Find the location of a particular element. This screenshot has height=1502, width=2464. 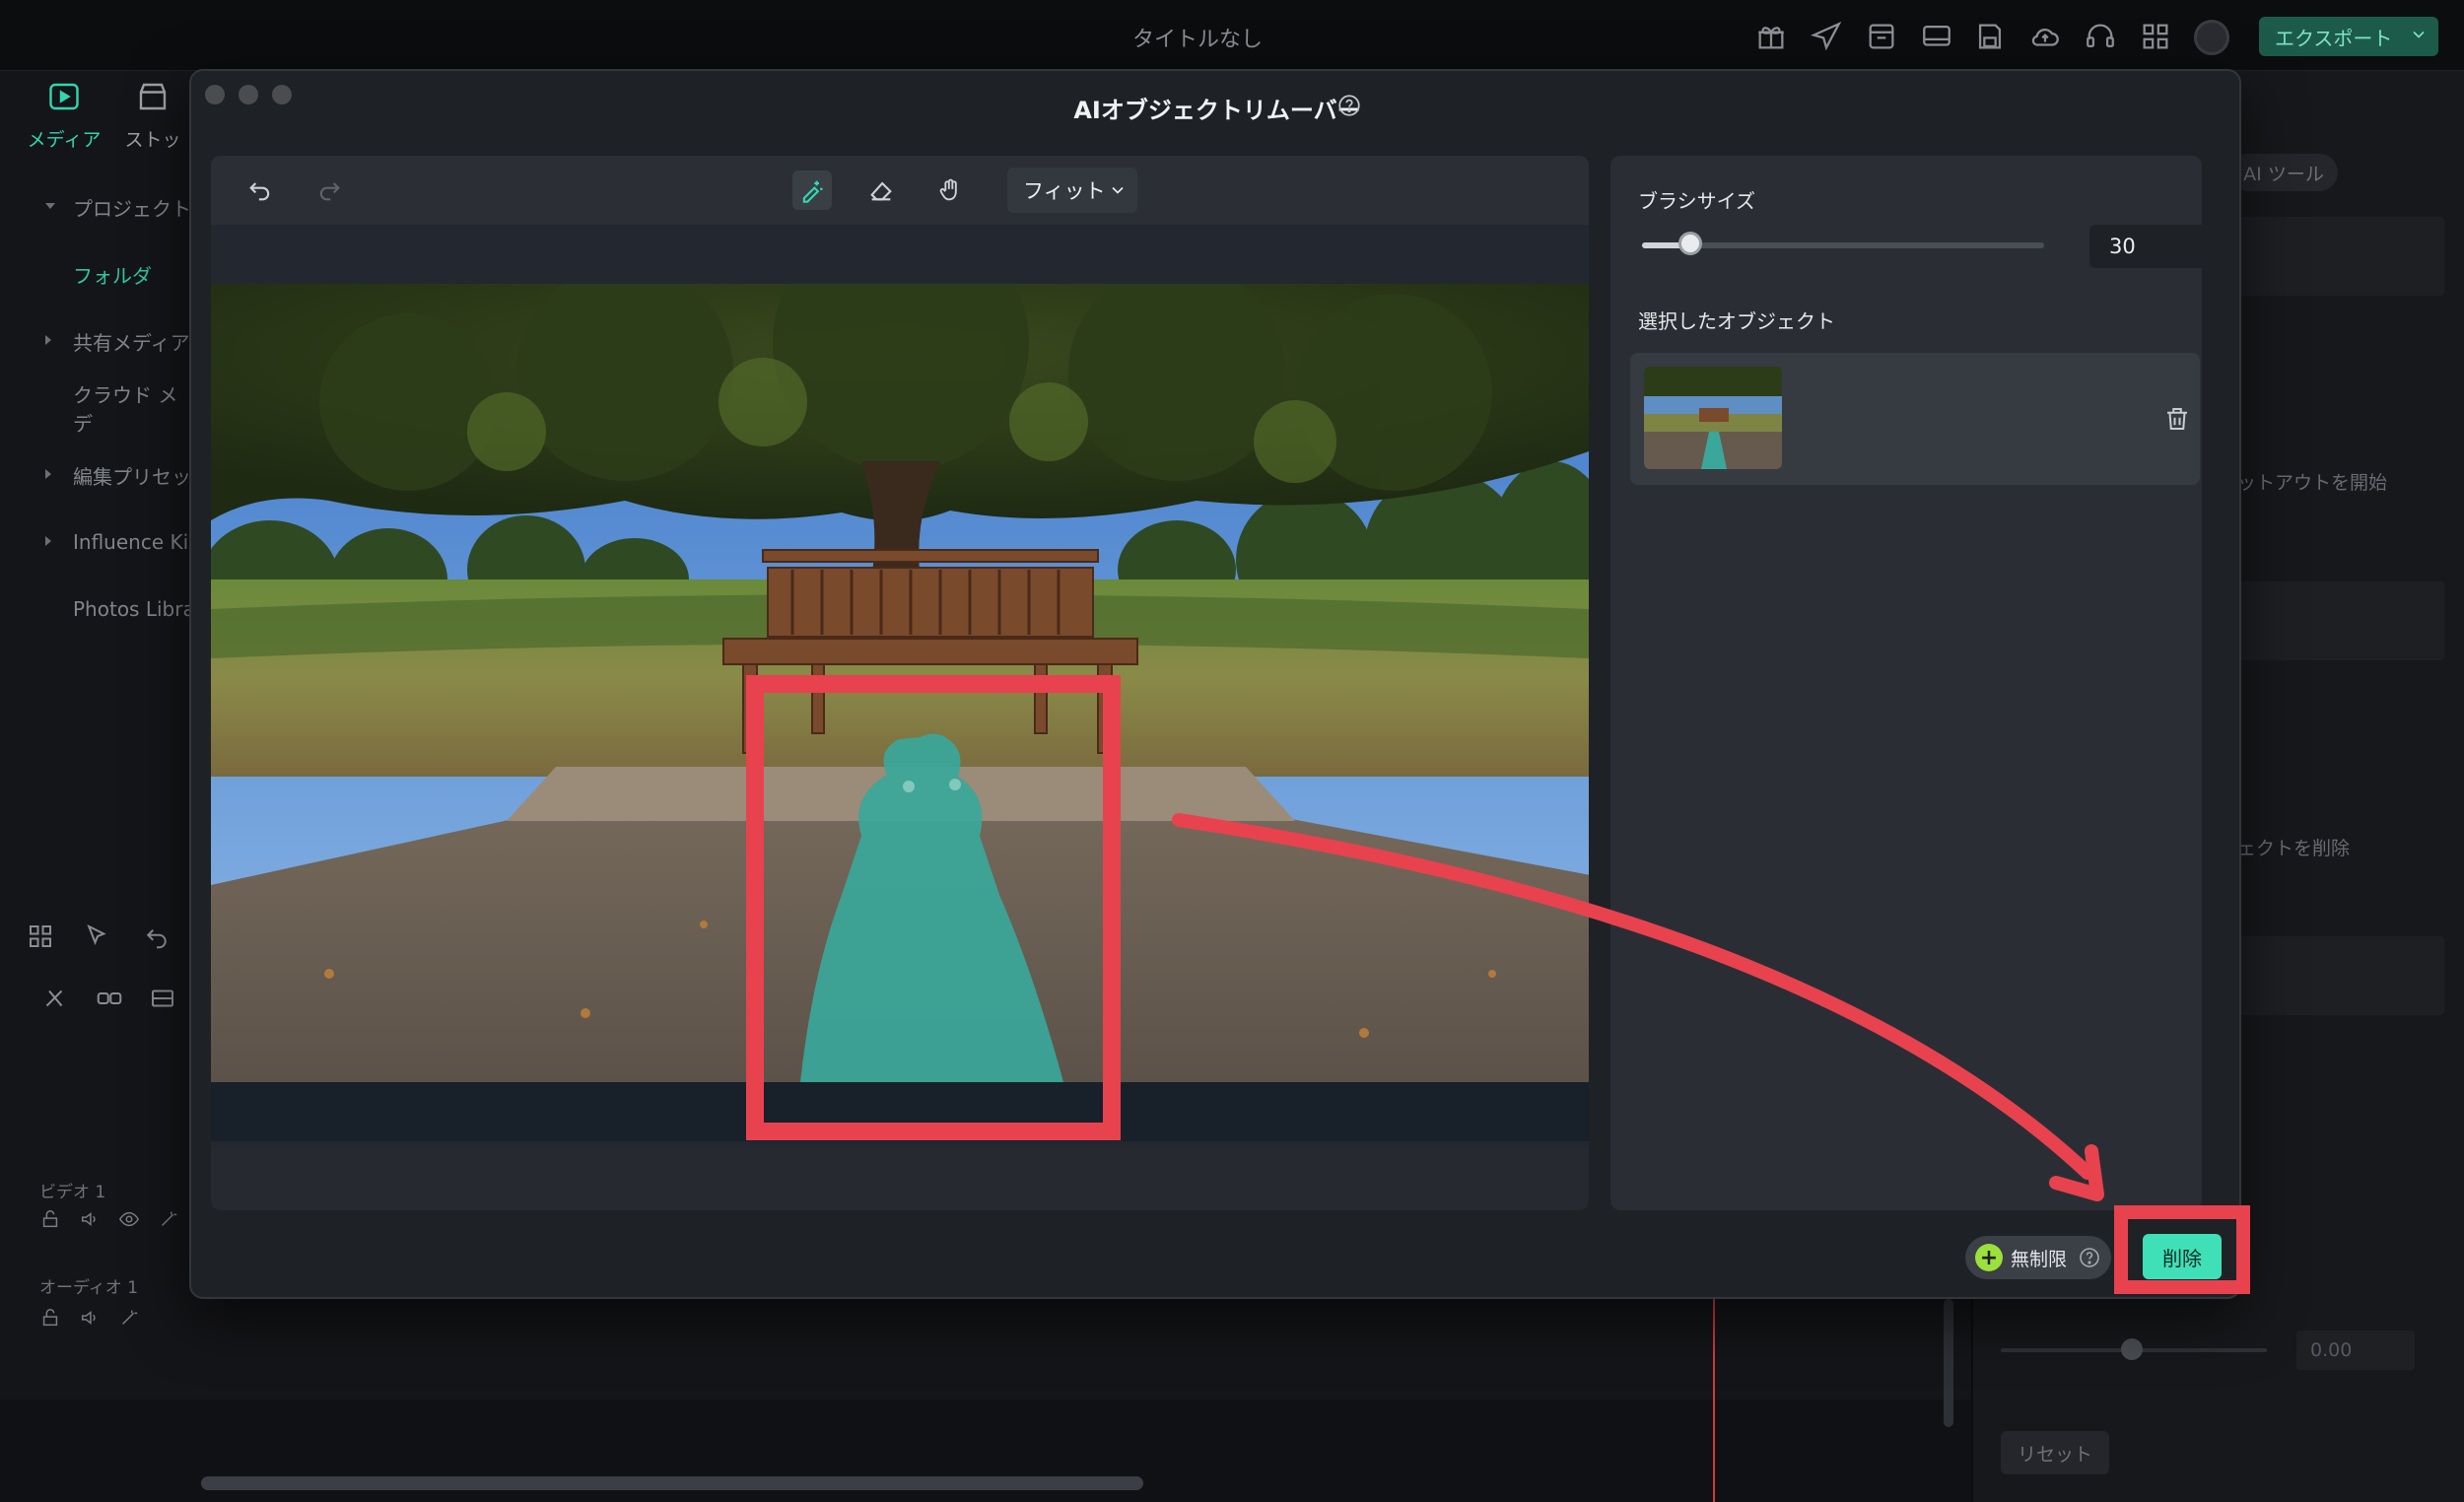

zoom-select: フィット is located at coordinates (1072, 190).